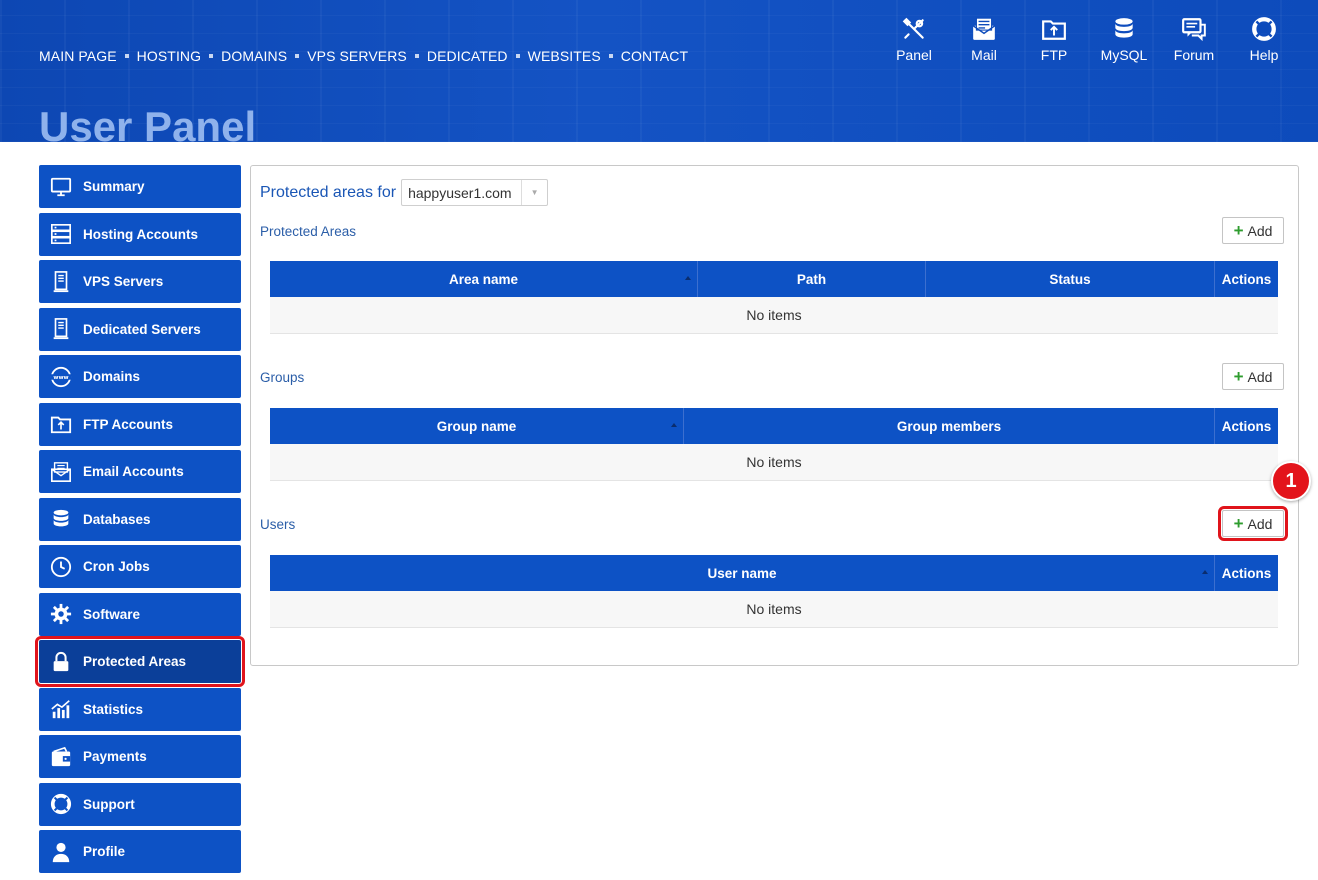 This screenshot has width=1318, height=880. What do you see at coordinates (128, 424) in the screenshot?
I see `sidebar-item-label: FTP Accounts` at bounding box center [128, 424].